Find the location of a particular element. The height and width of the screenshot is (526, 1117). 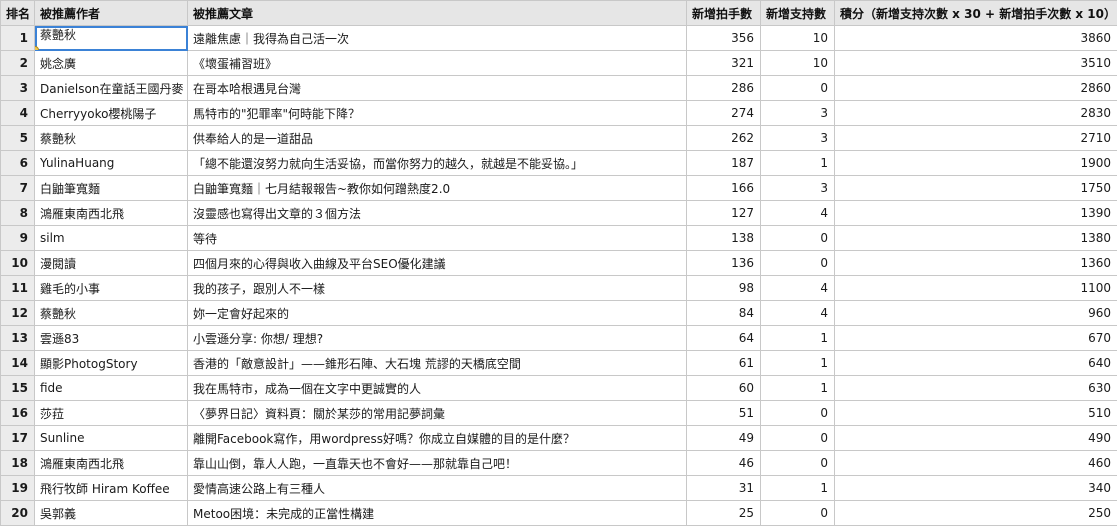

cell-article: Metoo困境：未完成的正當性構建 is located at coordinates (437, 513).